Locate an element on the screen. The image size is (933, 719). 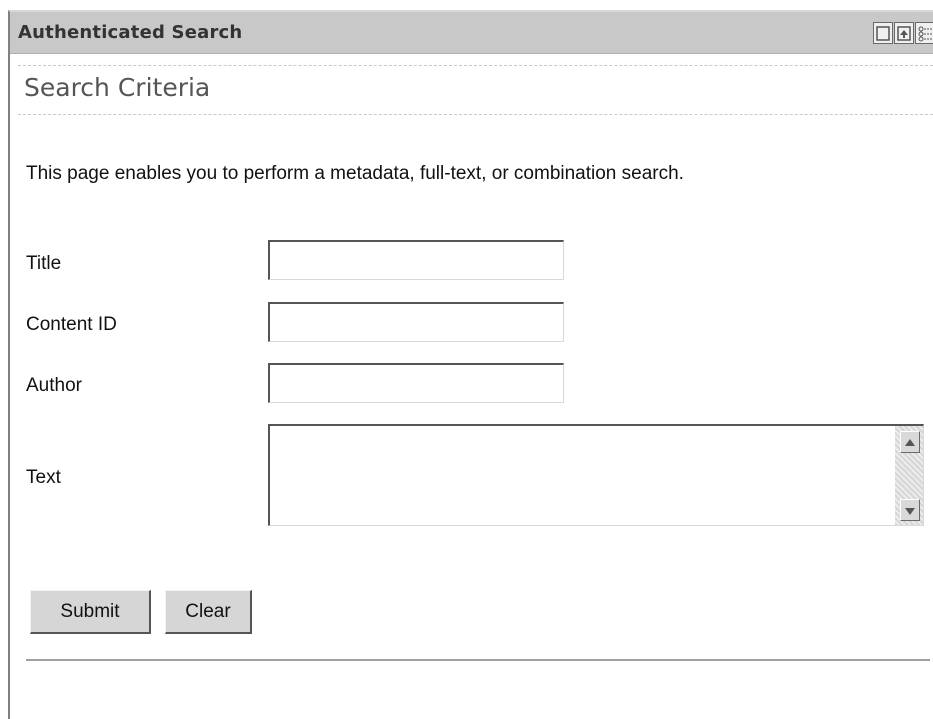
options-menu-icon is located at coordinates (924, 33).